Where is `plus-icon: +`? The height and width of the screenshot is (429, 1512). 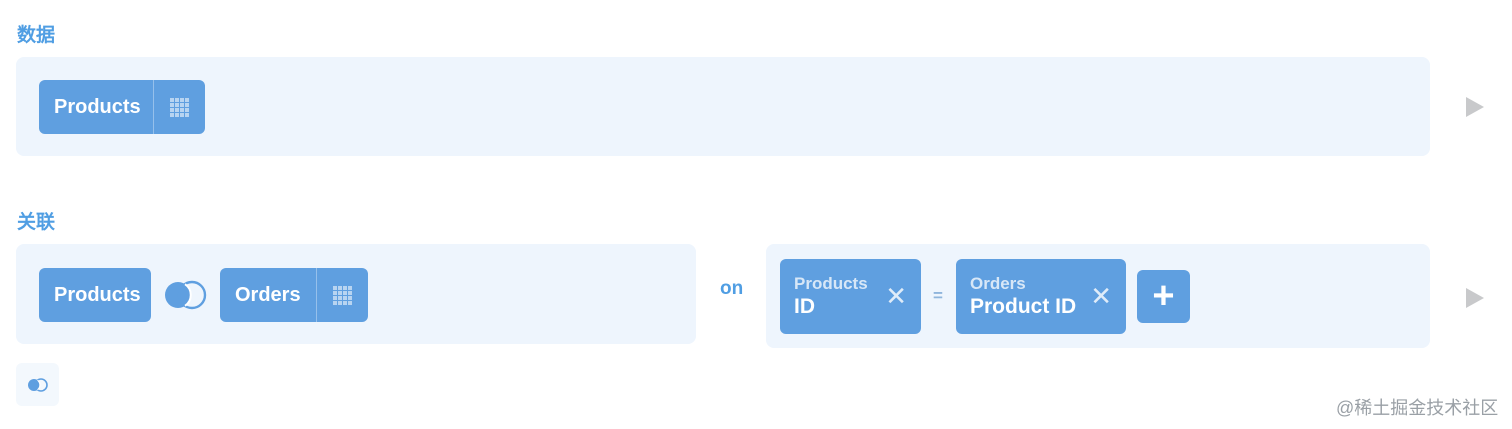 plus-icon: + is located at coordinates (1163, 296).